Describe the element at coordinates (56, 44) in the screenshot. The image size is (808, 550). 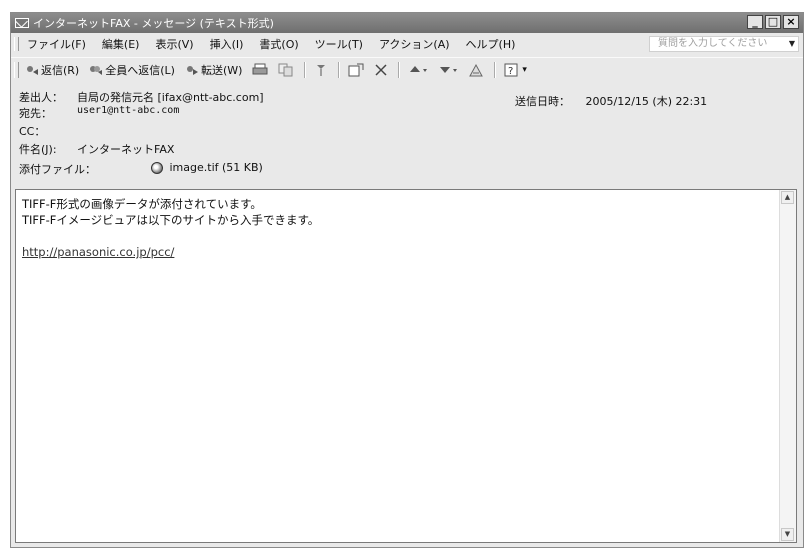
I see `menu-file: ファイル(F)` at that location.